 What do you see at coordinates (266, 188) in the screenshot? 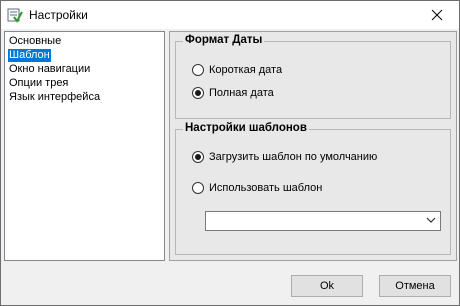
I see `radio-use-template-label: Использовать шаблон` at bounding box center [266, 188].